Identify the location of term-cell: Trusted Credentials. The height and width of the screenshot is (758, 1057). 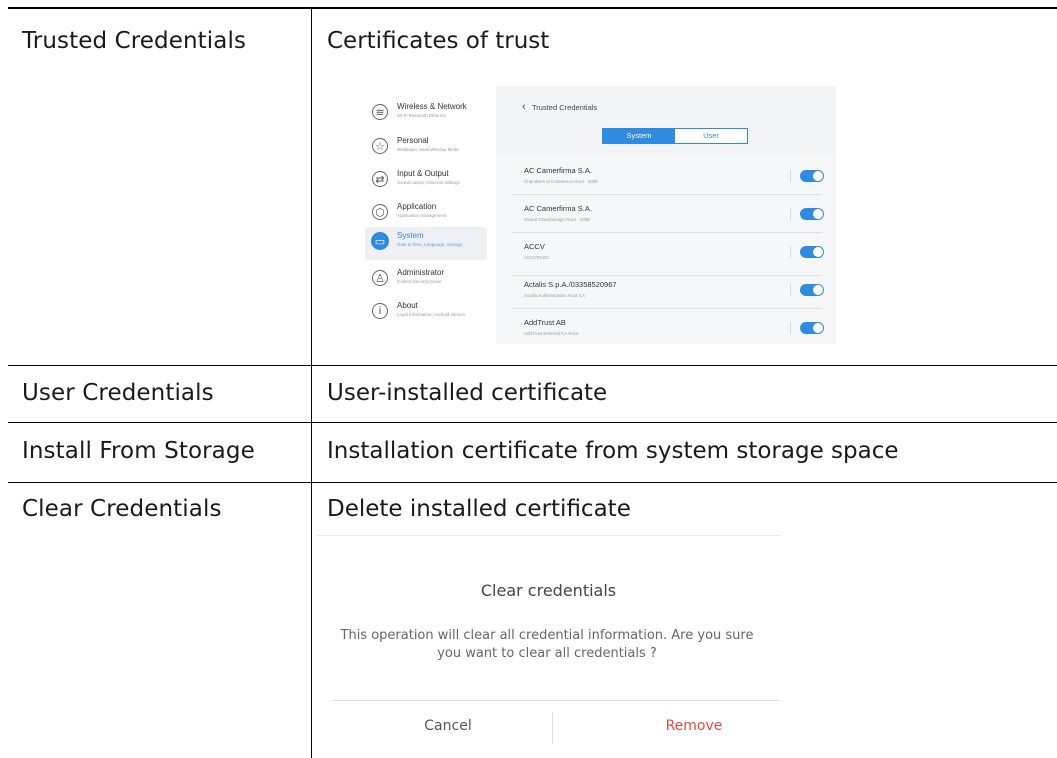
(134, 41).